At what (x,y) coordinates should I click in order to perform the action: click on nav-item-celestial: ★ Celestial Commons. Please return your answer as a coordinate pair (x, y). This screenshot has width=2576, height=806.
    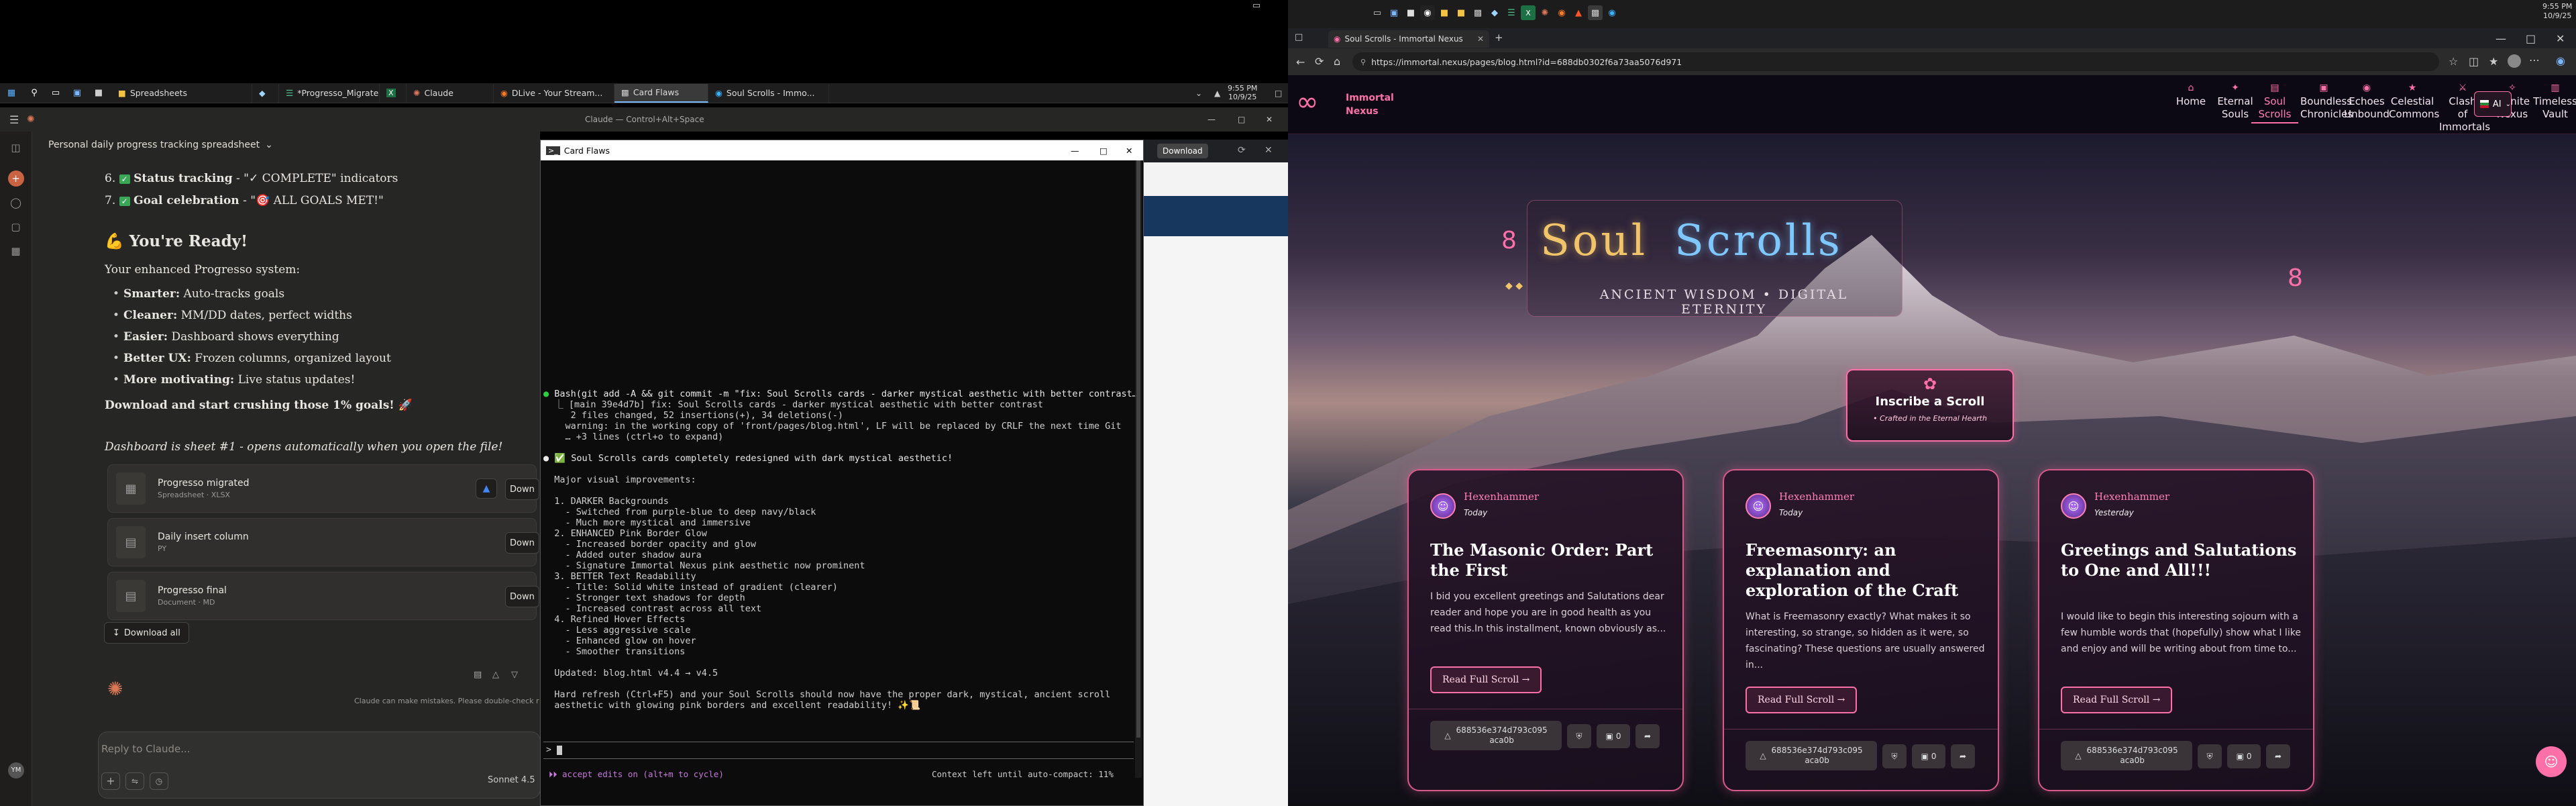
    Looking at the image, I should click on (2414, 101).